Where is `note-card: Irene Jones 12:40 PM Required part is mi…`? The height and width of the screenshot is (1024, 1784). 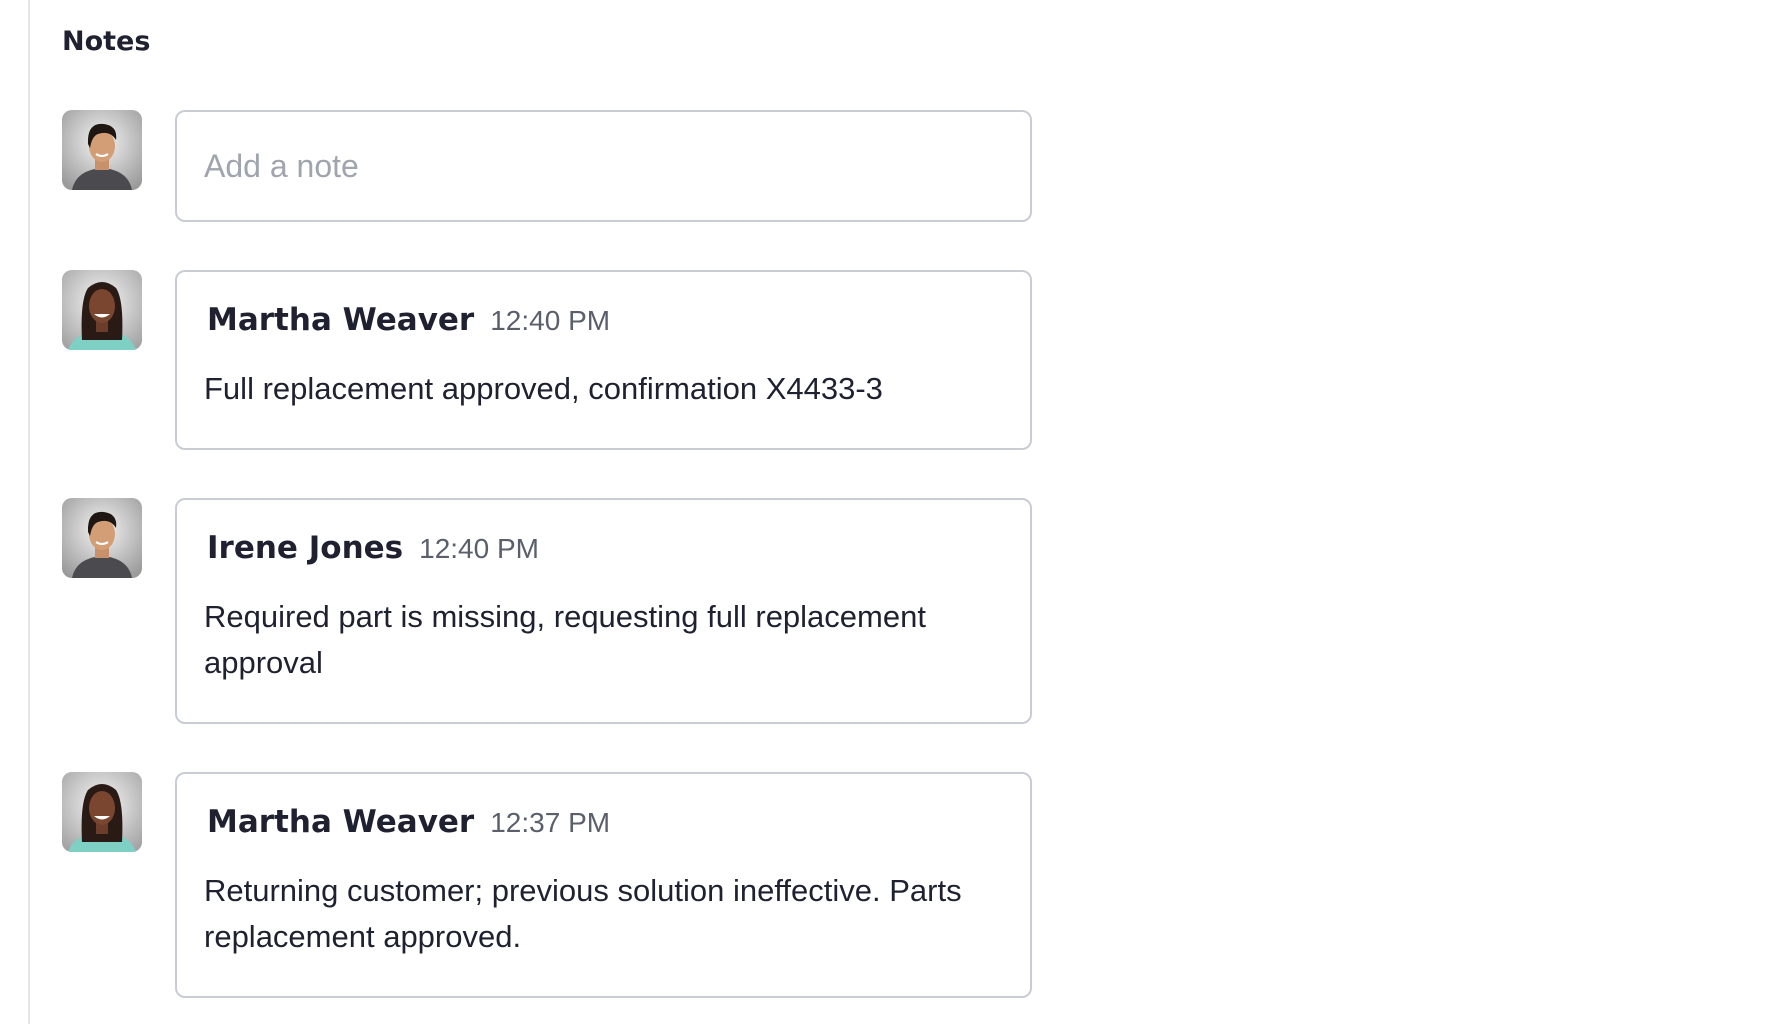 note-card: Irene Jones 12:40 PM Required part is mi… is located at coordinates (603, 611).